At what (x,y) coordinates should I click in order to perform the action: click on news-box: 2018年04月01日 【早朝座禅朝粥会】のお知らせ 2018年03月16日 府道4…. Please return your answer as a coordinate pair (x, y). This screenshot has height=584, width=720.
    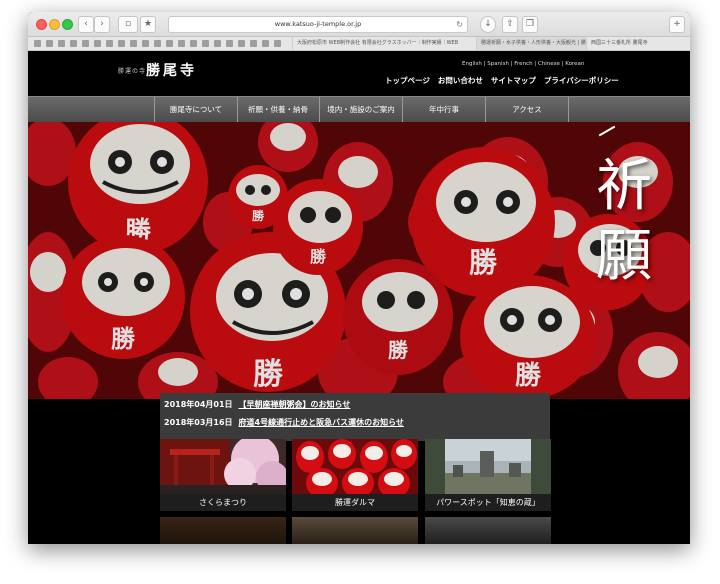
    Looking at the image, I should click on (355, 417).